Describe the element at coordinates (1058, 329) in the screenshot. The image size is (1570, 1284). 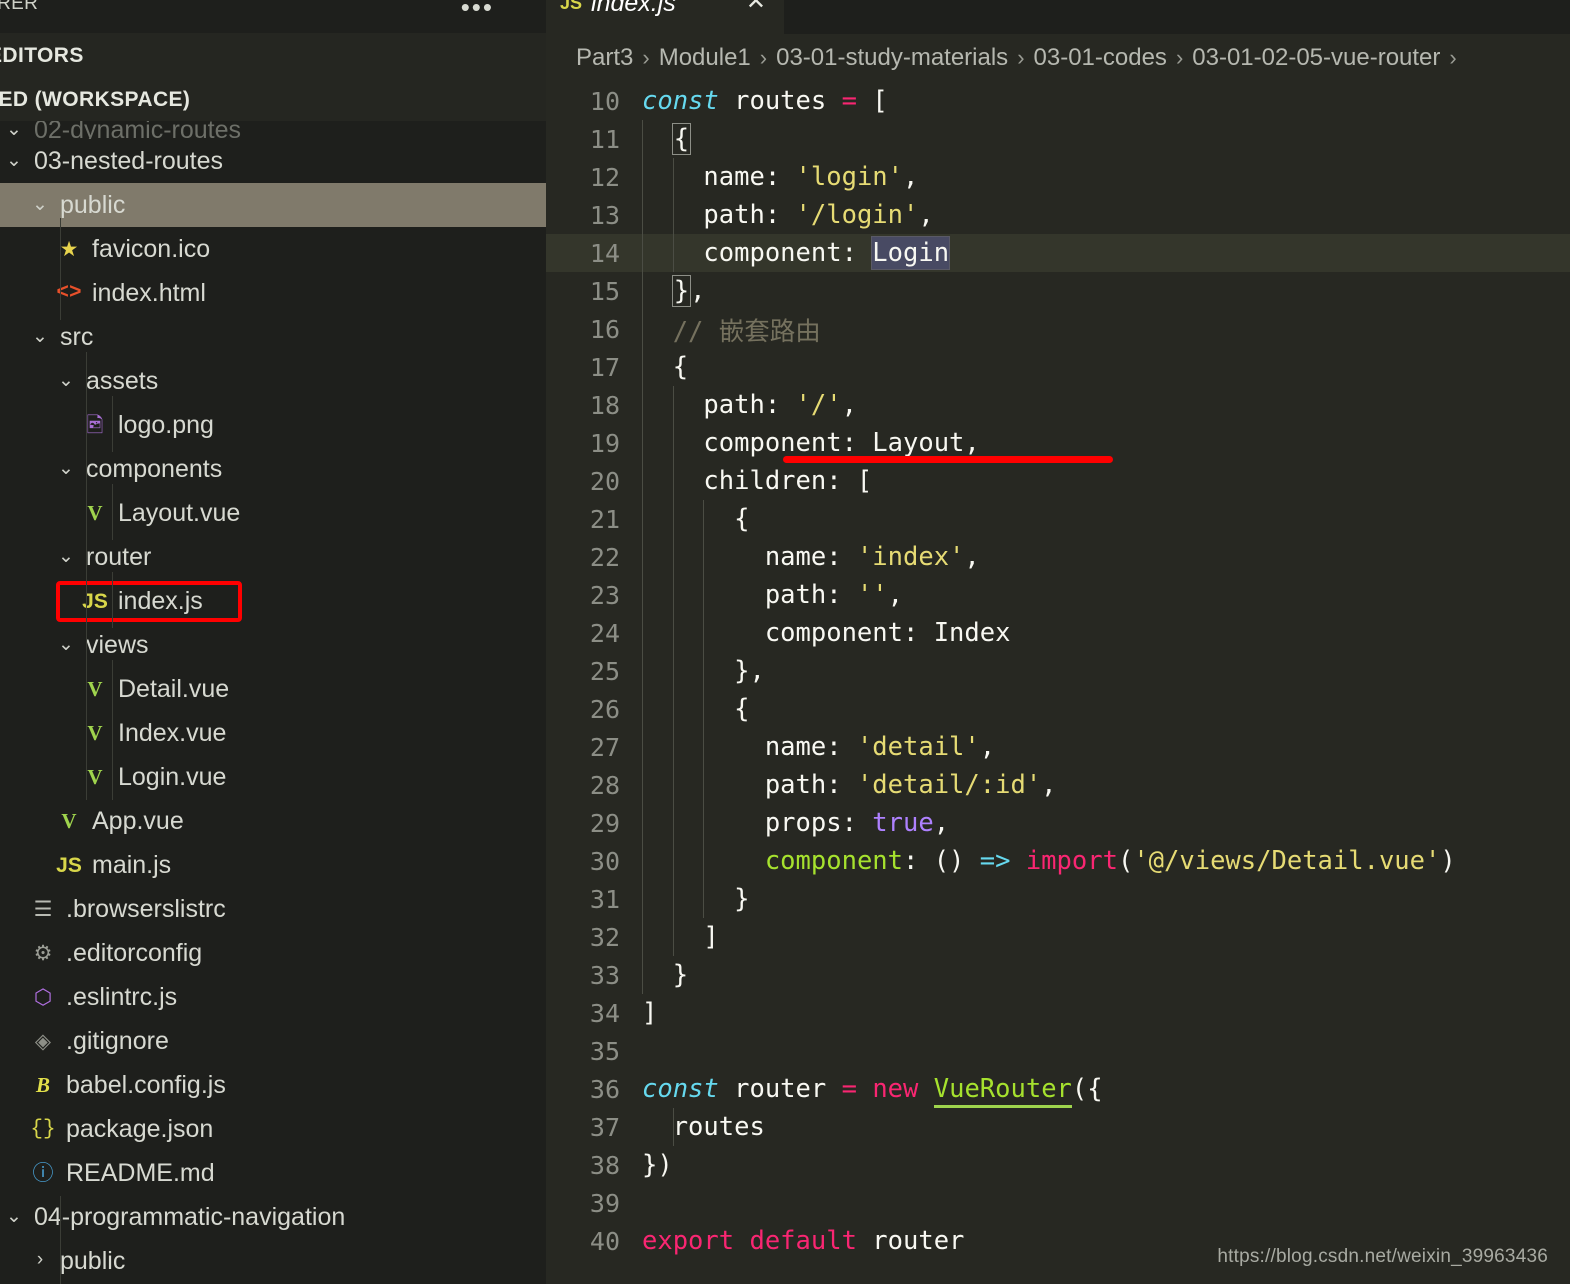
I see `code-line: 16 // 嵌套路由` at that location.